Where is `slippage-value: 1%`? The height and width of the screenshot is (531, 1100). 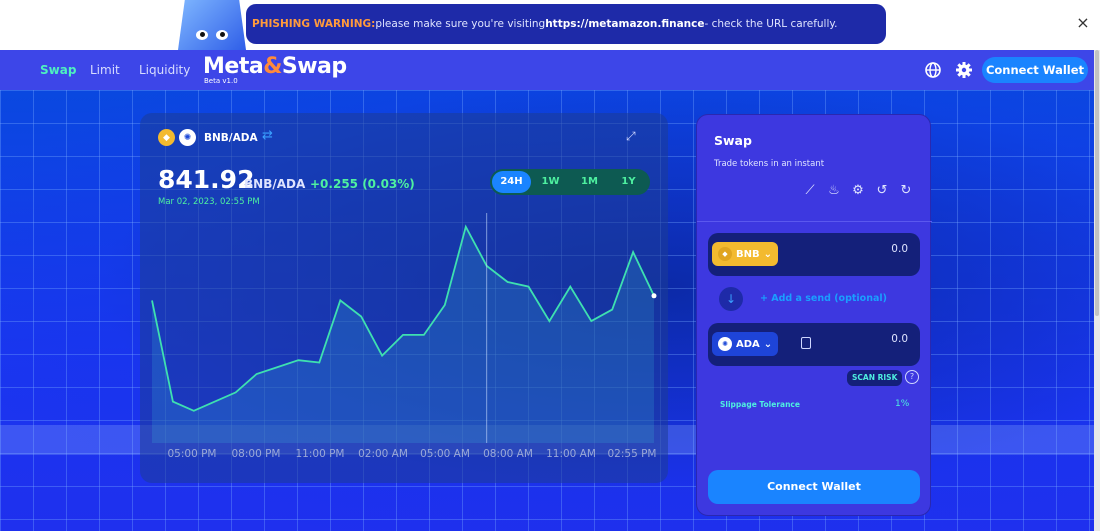 slippage-value: 1% is located at coordinates (902, 404).